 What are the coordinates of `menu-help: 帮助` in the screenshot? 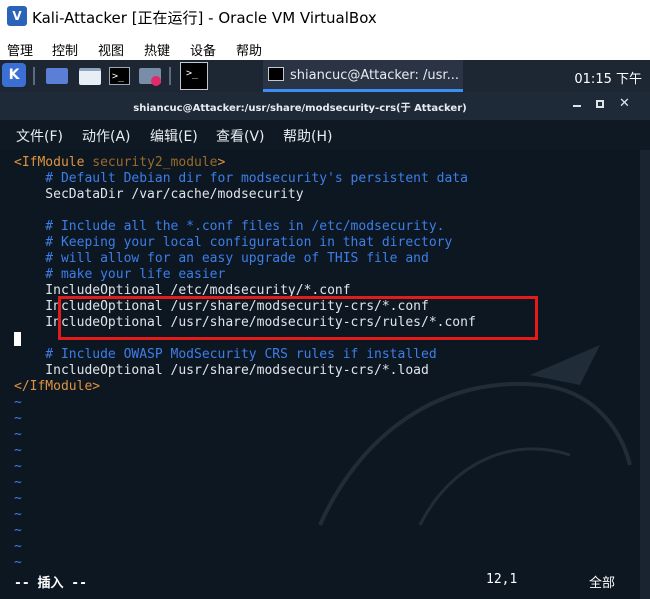 It's located at (249, 49).